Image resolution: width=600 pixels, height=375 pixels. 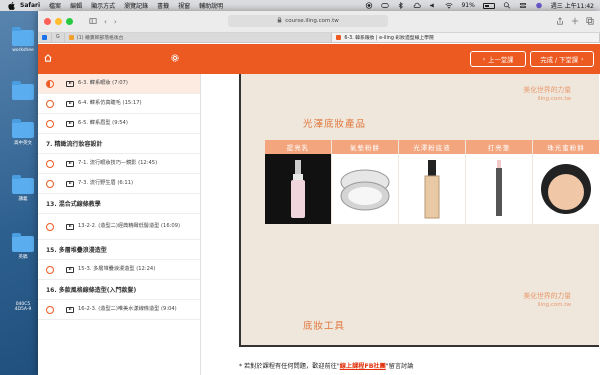 What do you see at coordinates (105, 22) in the screenshot?
I see `back-icon: ‹` at bounding box center [105, 22].